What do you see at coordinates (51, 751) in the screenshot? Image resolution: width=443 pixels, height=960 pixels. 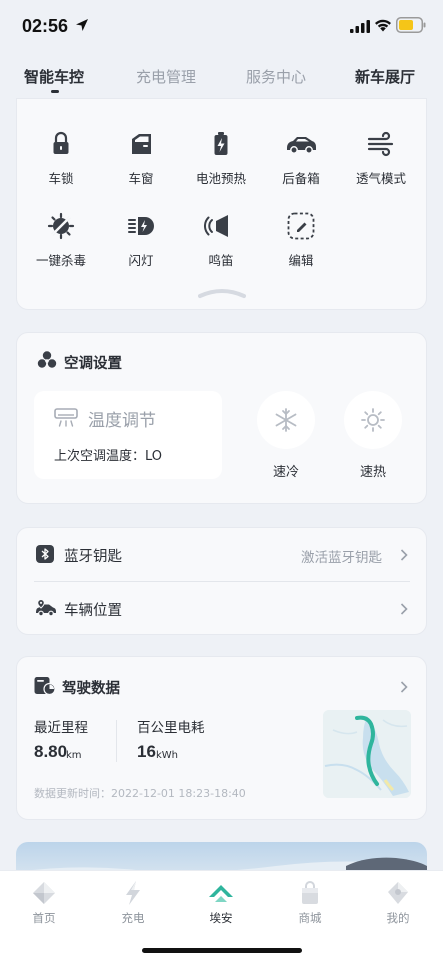 I see `recent-mileage-value: 8.80` at bounding box center [51, 751].